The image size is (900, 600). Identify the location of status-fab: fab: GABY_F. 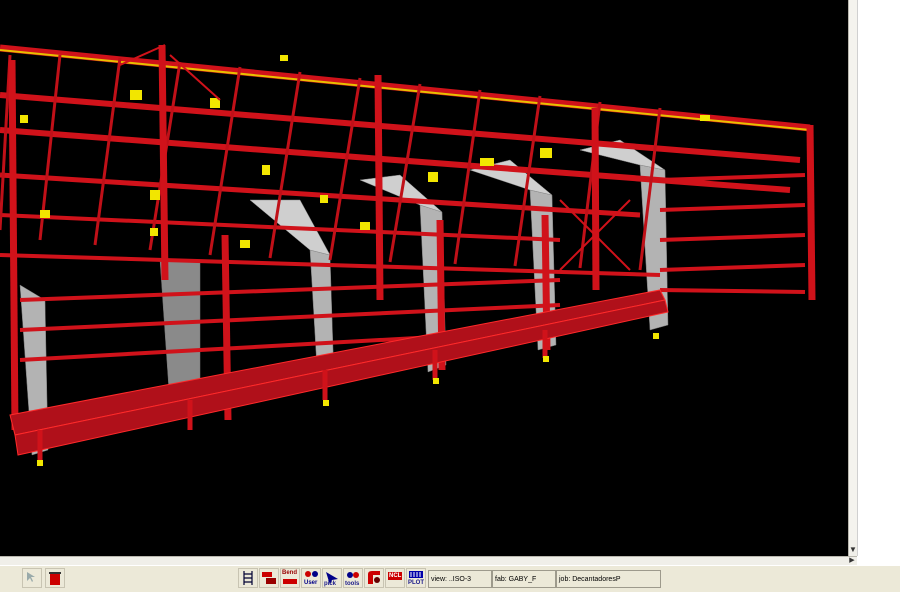
(524, 579).